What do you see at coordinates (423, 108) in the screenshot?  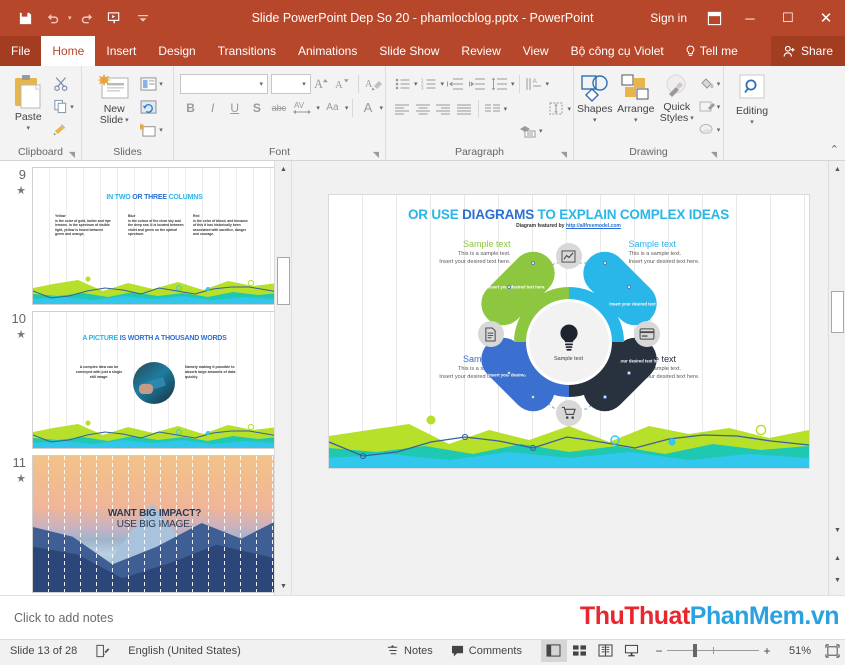 I see `align-center-button` at bounding box center [423, 108].